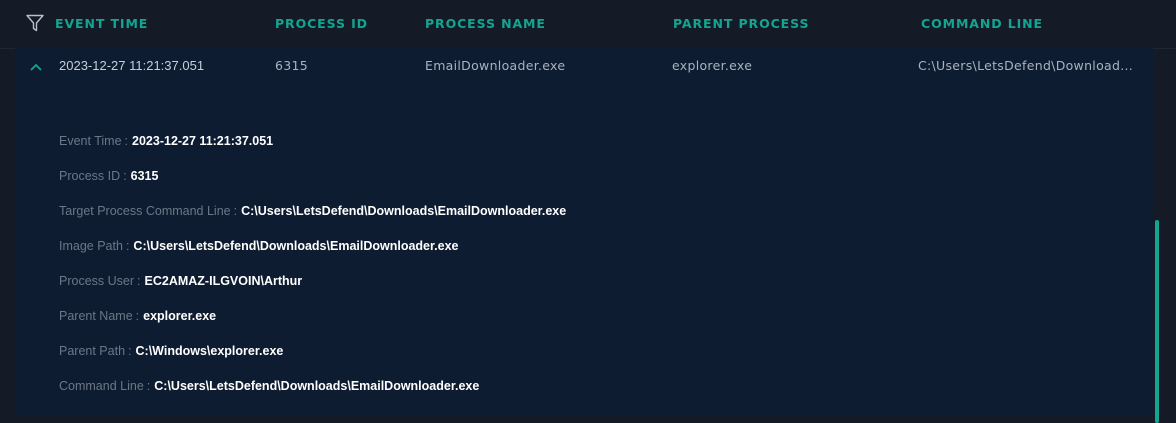 This screenshot has width=1176, height=423. Describe the element at coordinates (223, 281) in the screenshot. I see `detail-value: EC2AMAZ-ILGVOIN\Arthur` at that location.